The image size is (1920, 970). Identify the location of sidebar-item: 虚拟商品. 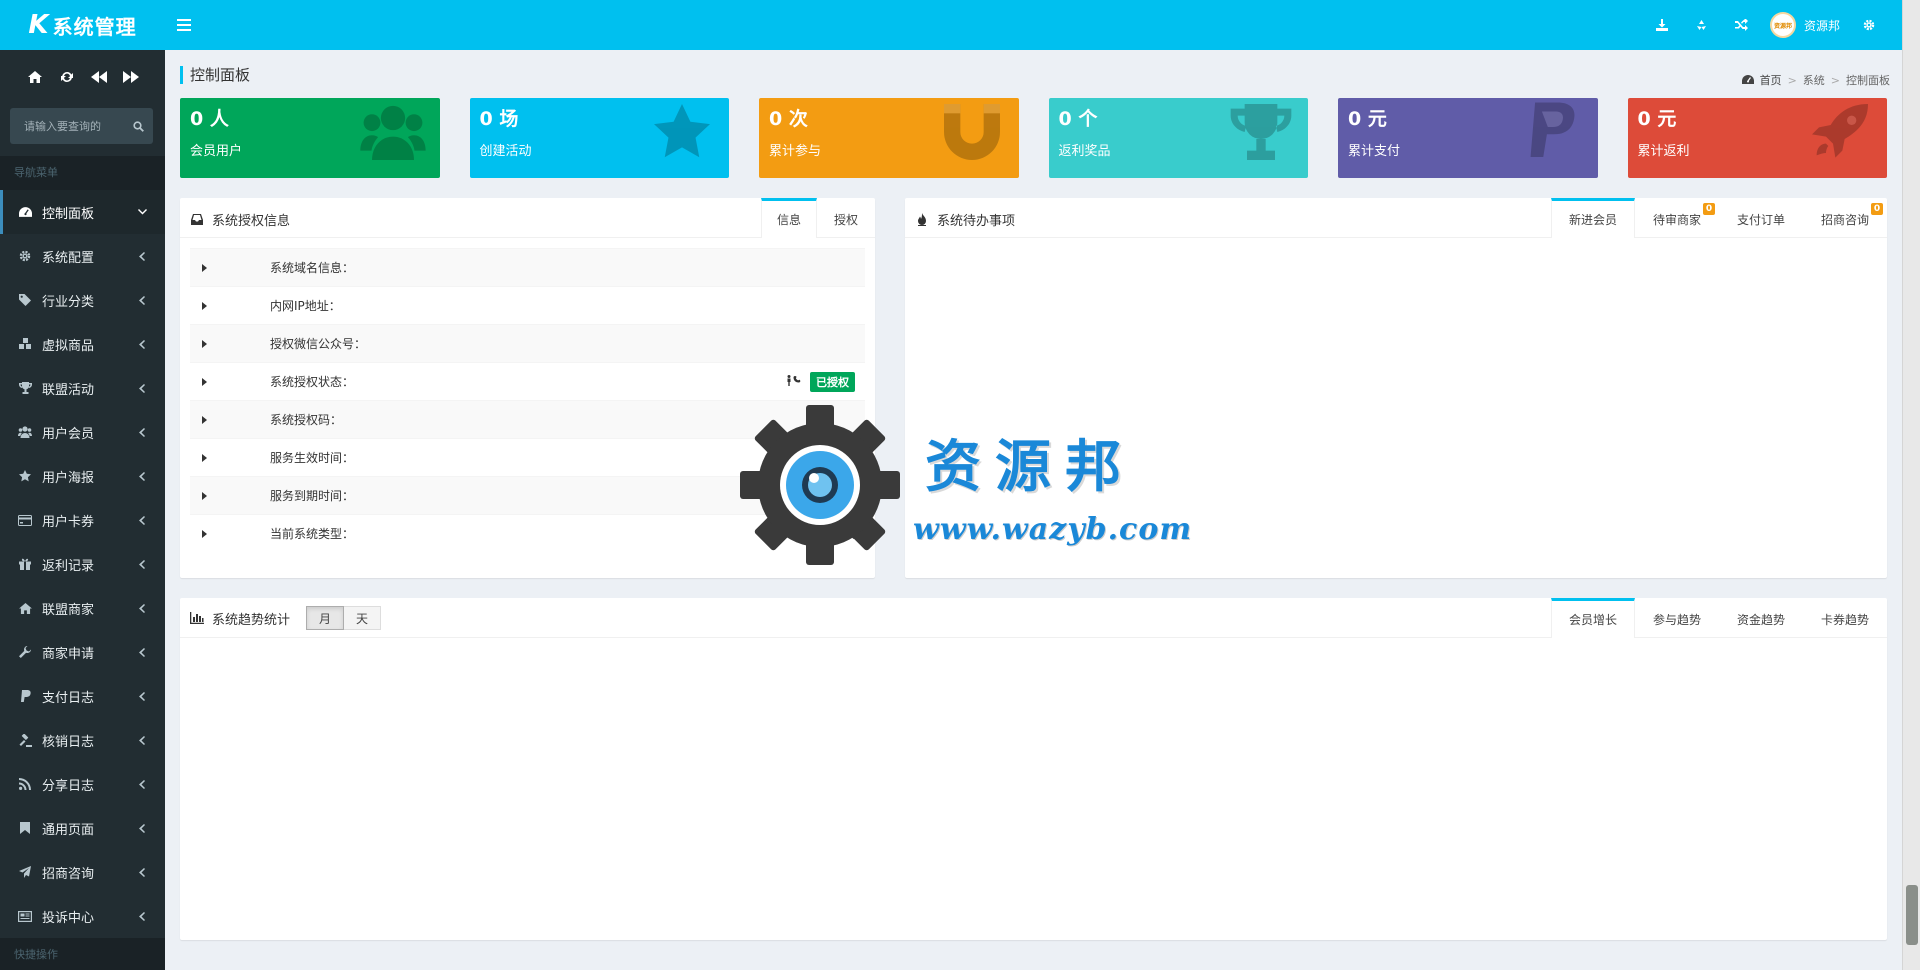
(82, 344).